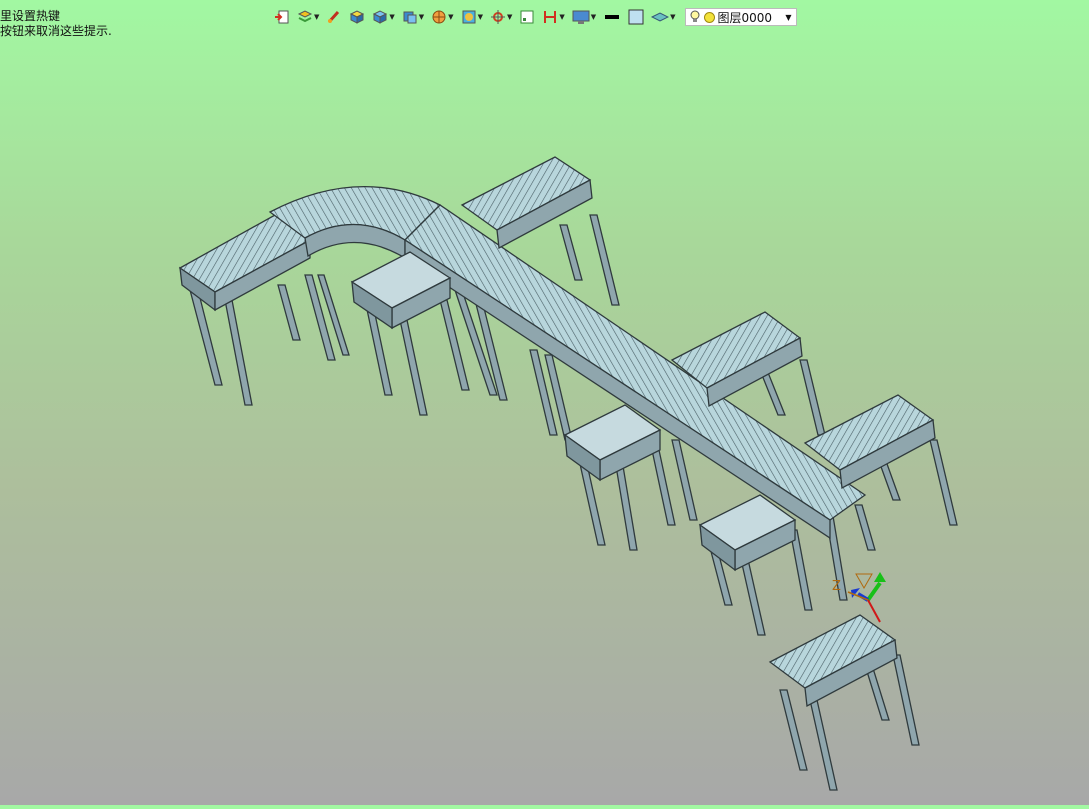  I want to click on hint-text: 里设置热键 按钮来取消这些提示., so click(56, 24).